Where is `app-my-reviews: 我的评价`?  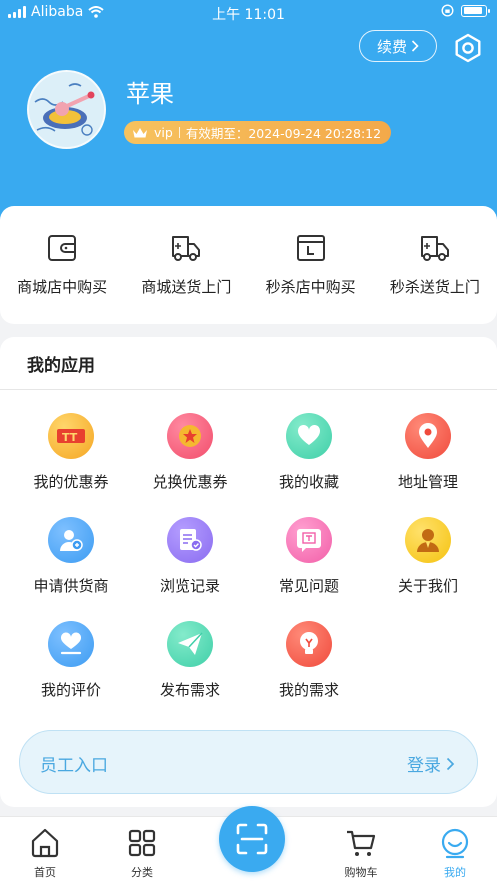 app-my-reviews: 我的评价 is located at coordinates (71, 667).